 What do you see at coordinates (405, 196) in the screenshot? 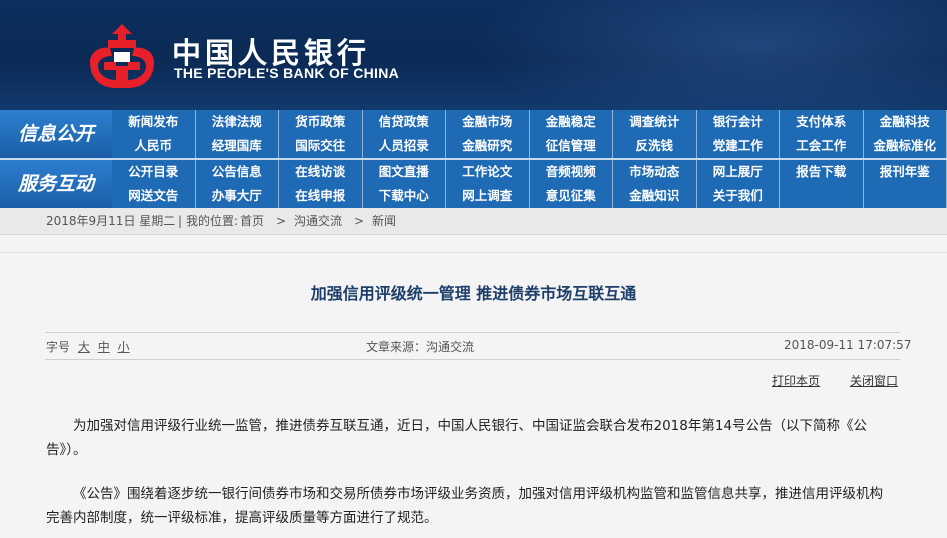
I see `nav-item-service-13: 下载中心` at bounding box center [405, 196].